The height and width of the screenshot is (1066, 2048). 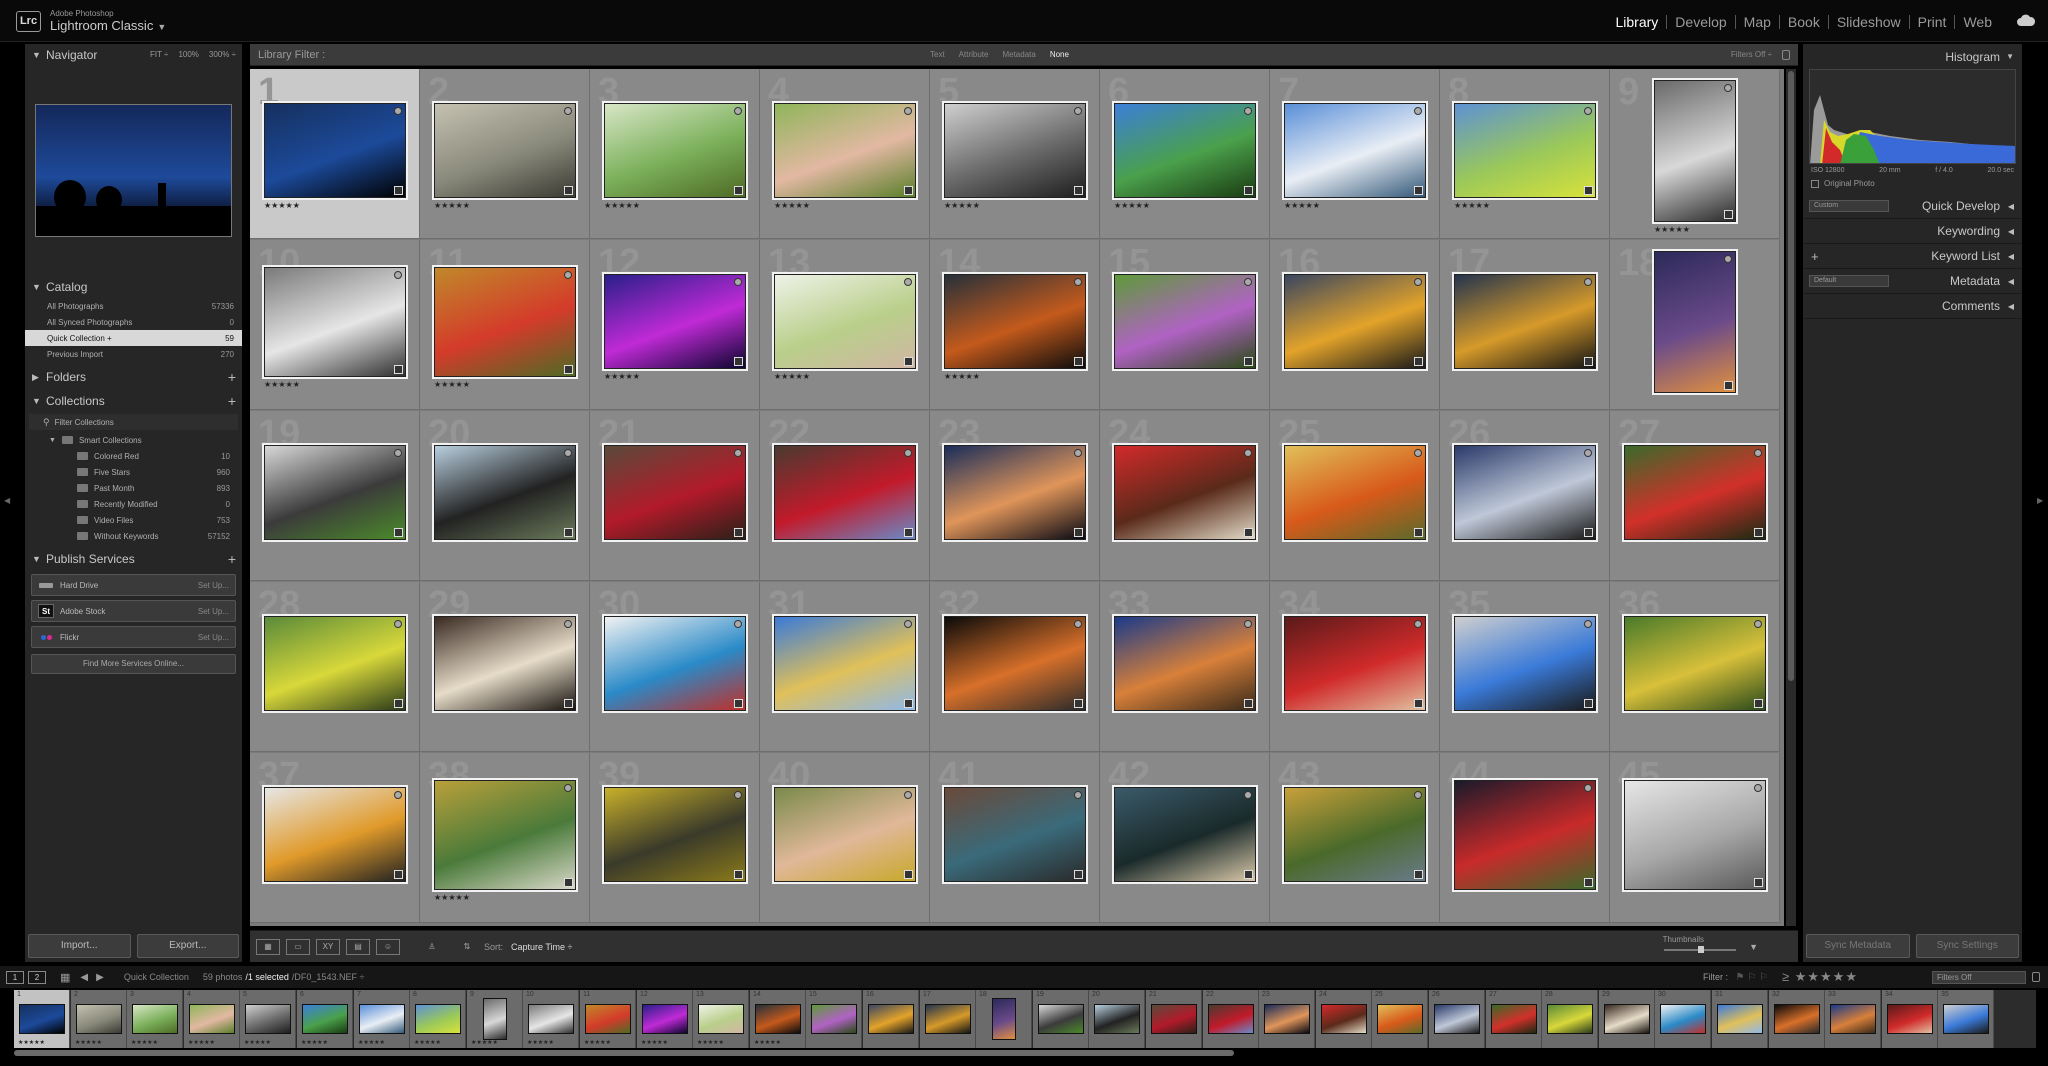 What do you see at coordinates (159, 54) in the screenshot?
I see `zoom-fit: FIT ÷` at bounding box center [159, 54].